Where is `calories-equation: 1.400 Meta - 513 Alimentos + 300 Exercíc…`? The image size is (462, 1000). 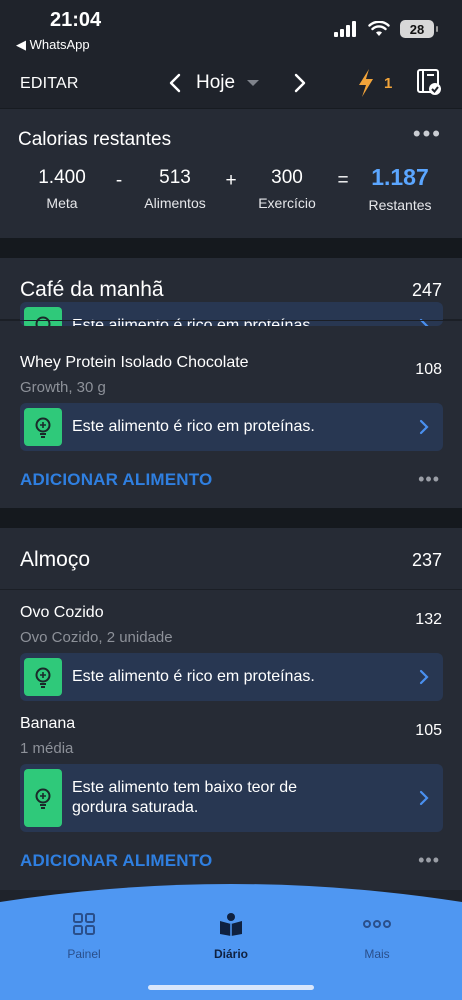
calories-equation: 1.400 Meta - 513 Alimentos + 300 Exercíc… is located at coordinates (231, 195).